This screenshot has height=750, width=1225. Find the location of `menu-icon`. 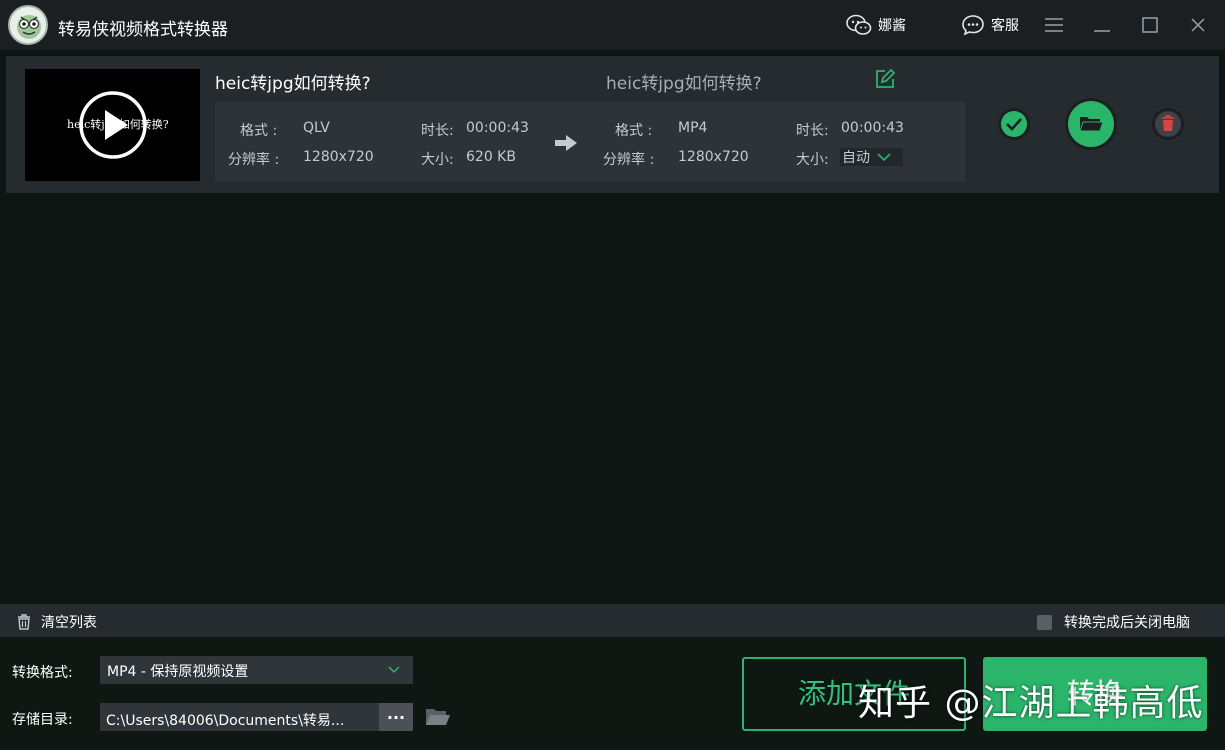

menu-icon is located at coordinates (1054, 25).